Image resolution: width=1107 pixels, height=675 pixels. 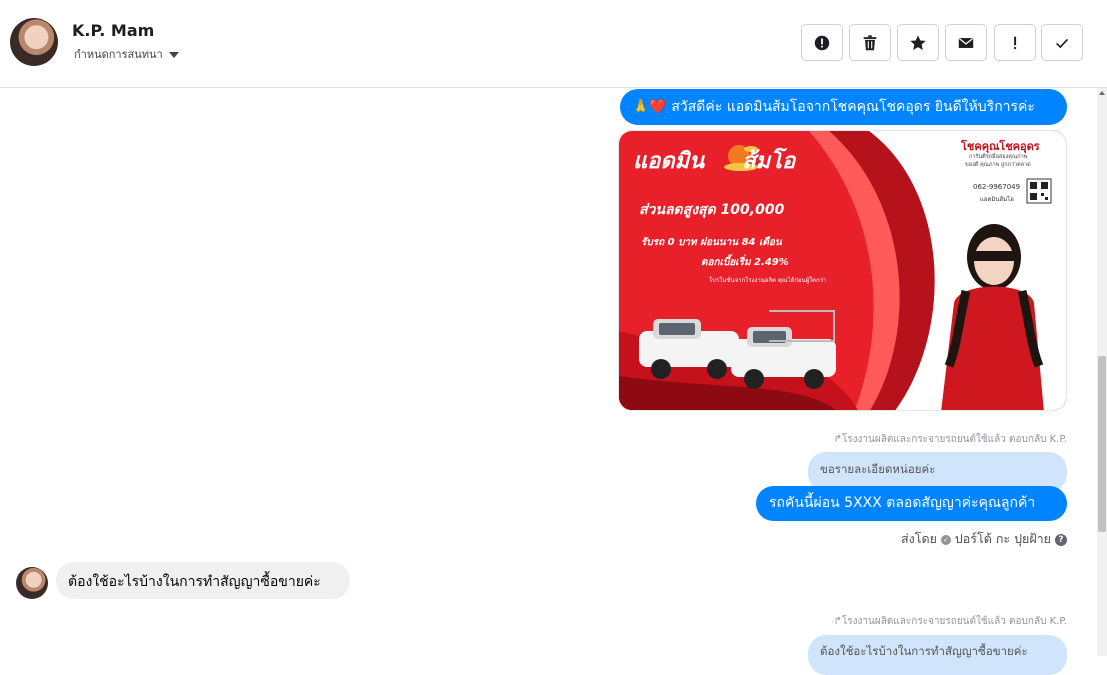 I want to click on spam-button, so click(x=822, y=42).